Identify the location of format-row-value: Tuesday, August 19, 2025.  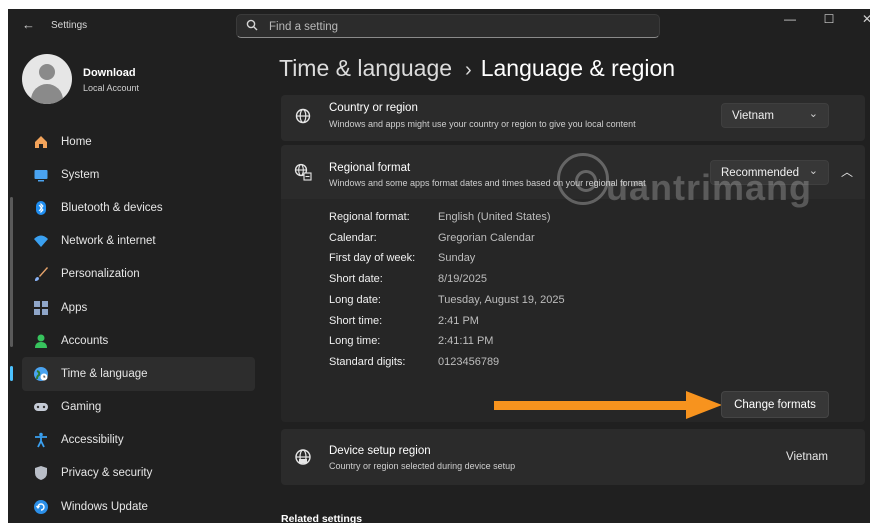
(501, 299).